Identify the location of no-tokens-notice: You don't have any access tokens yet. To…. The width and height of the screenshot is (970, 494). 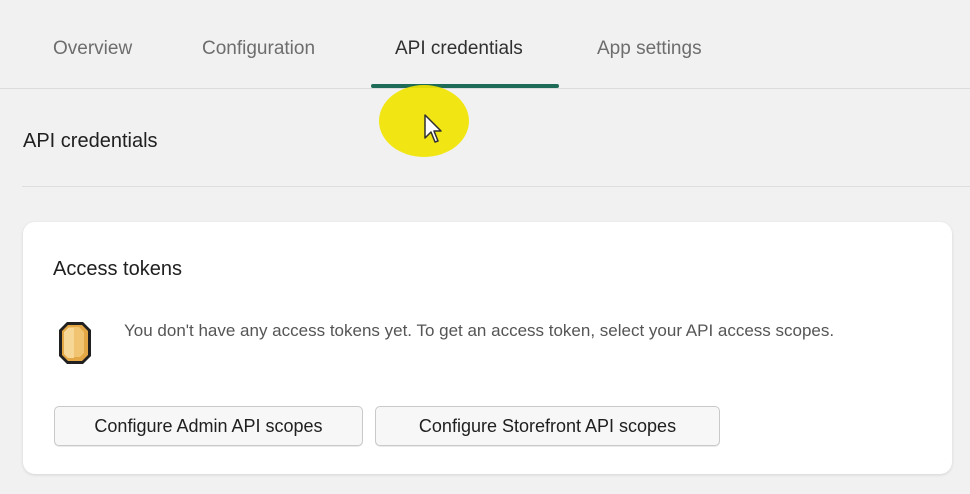
(479, 330).